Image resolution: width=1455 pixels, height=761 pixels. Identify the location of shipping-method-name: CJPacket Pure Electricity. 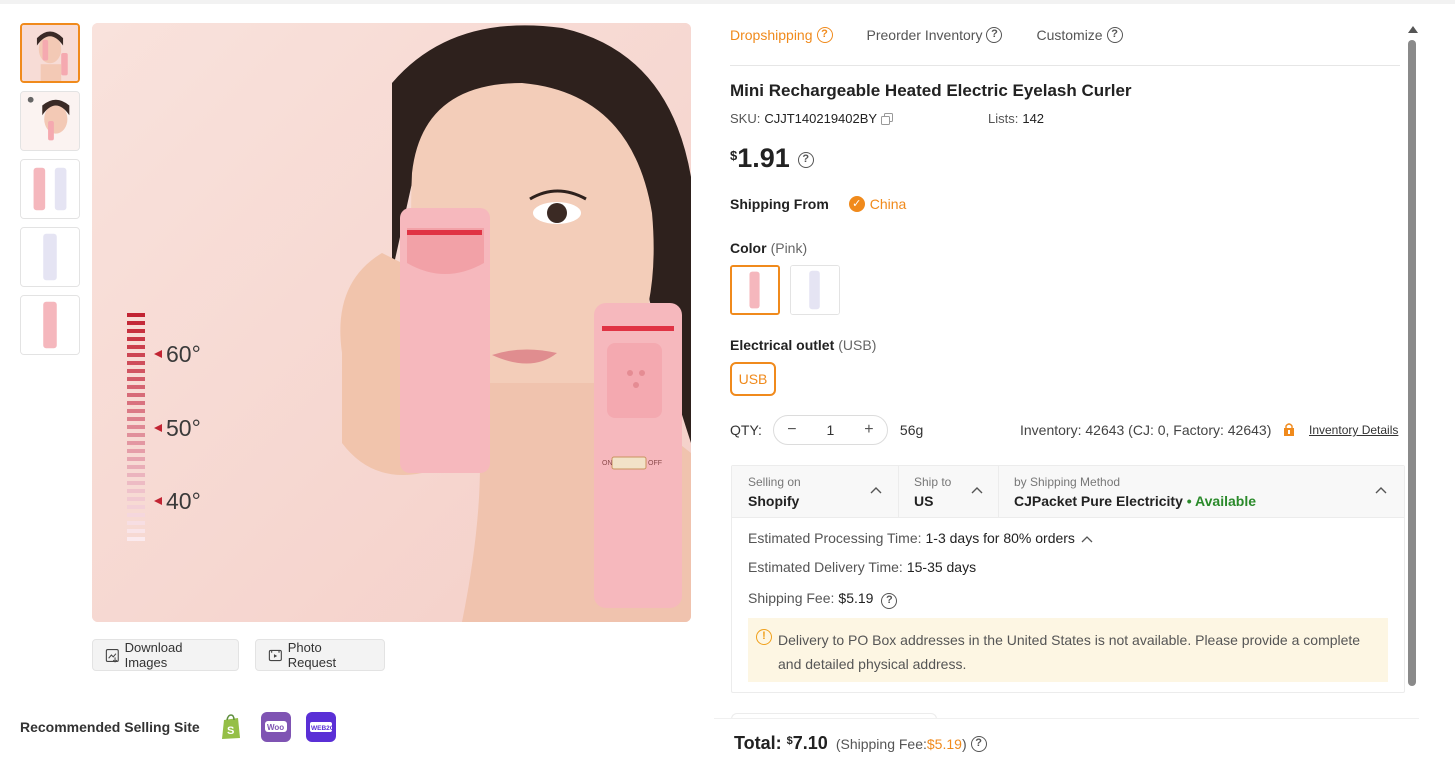
(1098, 501).